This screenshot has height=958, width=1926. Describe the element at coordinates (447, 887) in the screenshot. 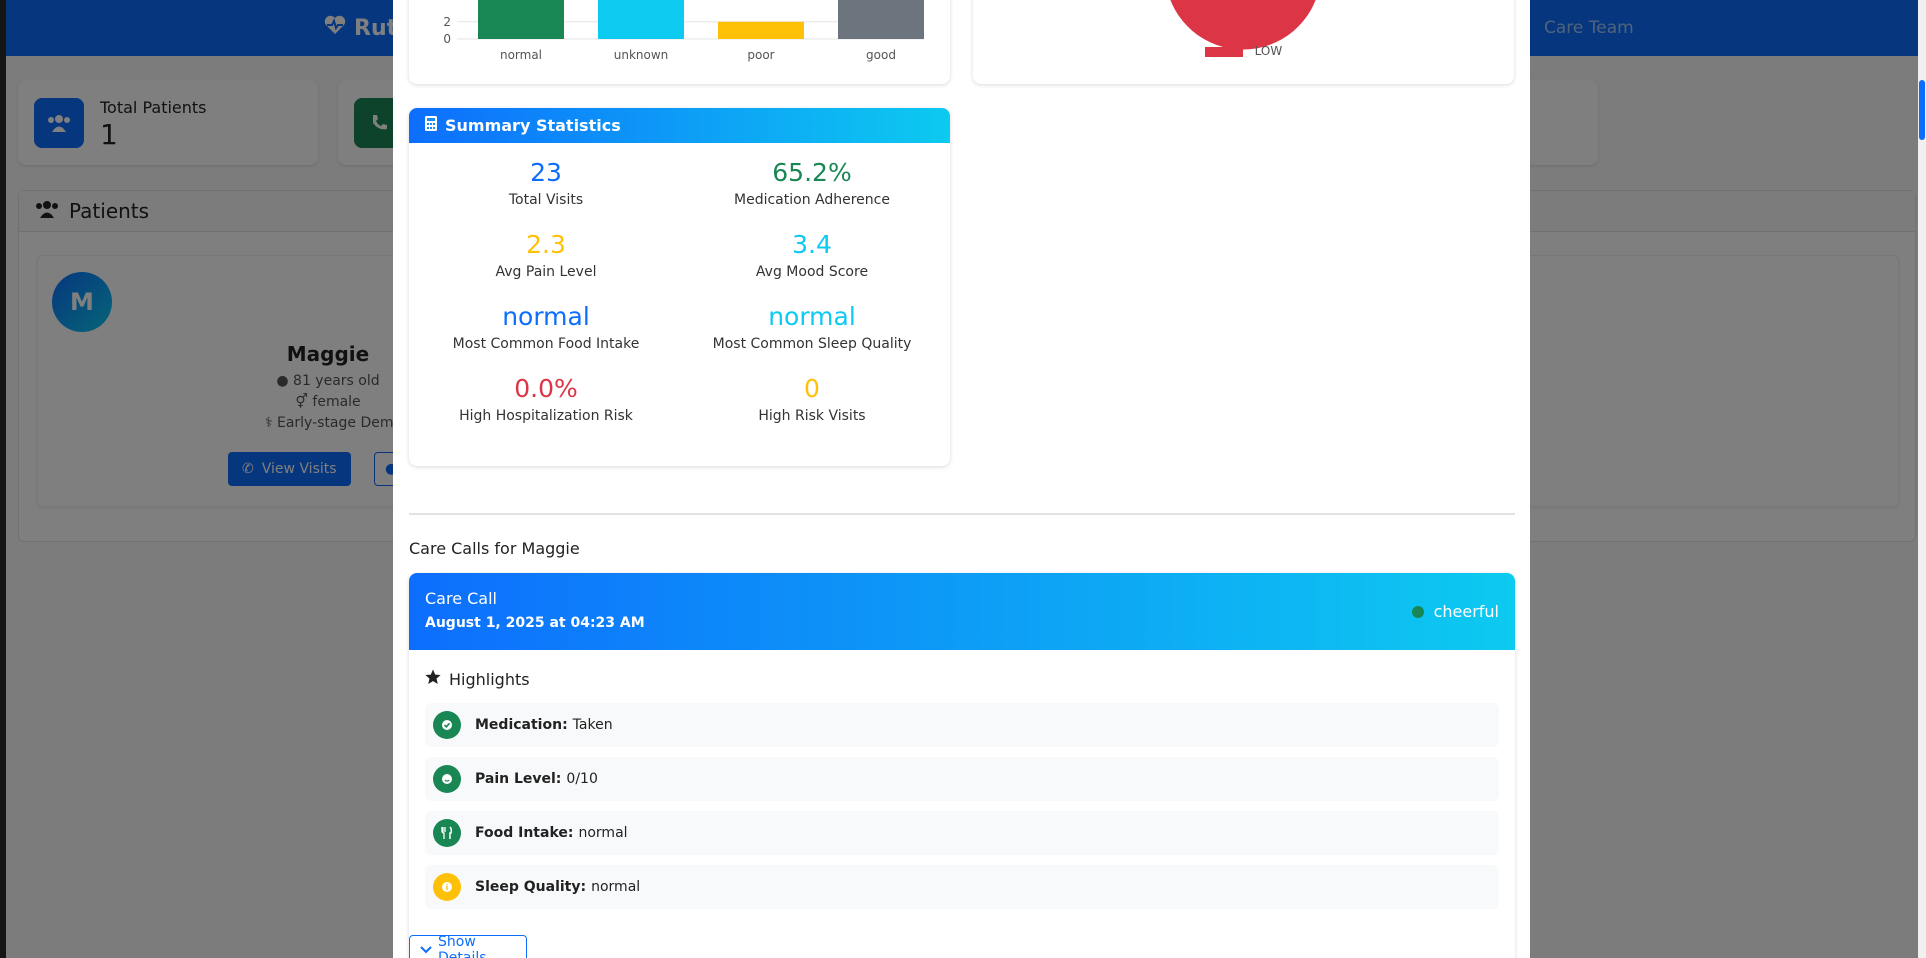

I see `info-icon` at that location.